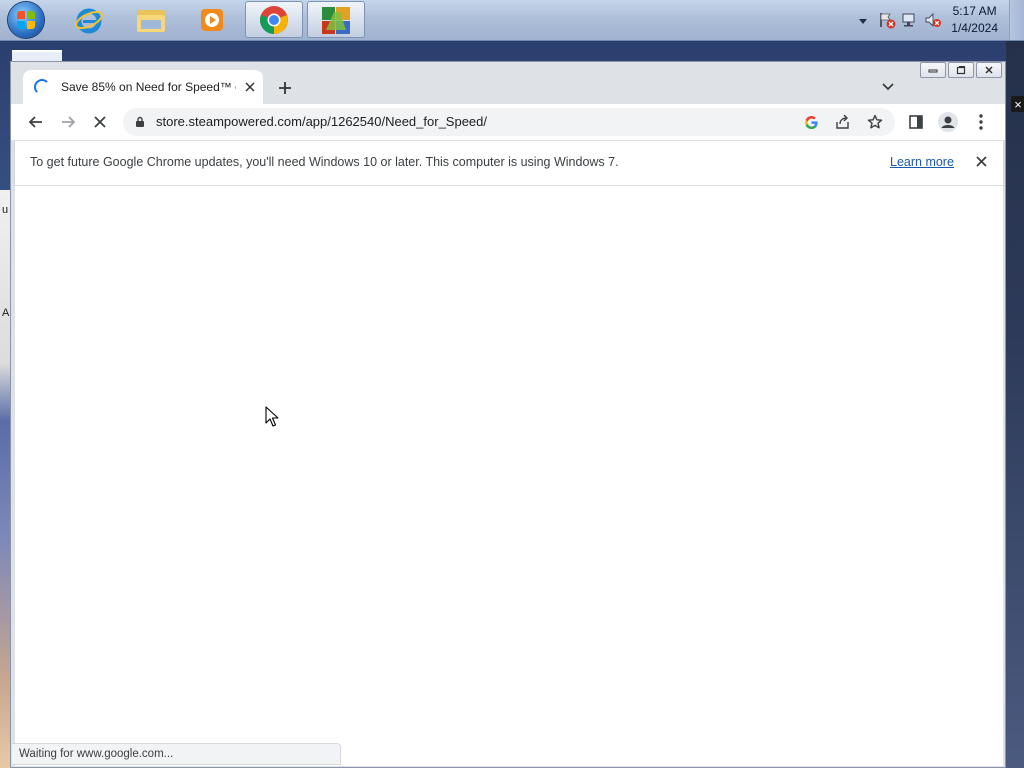  I want to click on new-tab-button, so click(285, 88).